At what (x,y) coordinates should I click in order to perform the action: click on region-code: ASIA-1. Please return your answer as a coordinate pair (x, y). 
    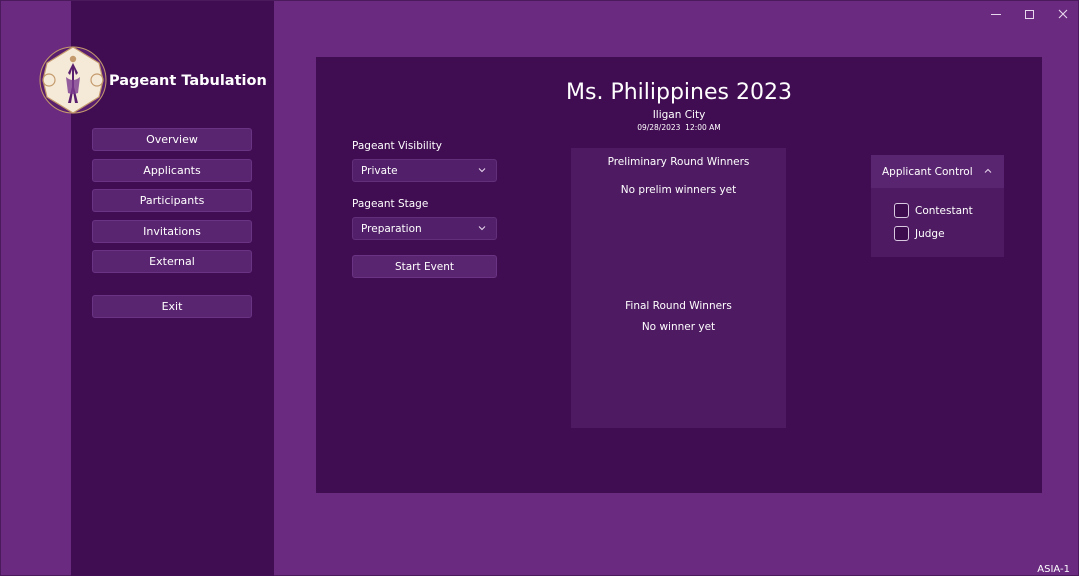
    Looking at the image, I should click on (1053, 569).